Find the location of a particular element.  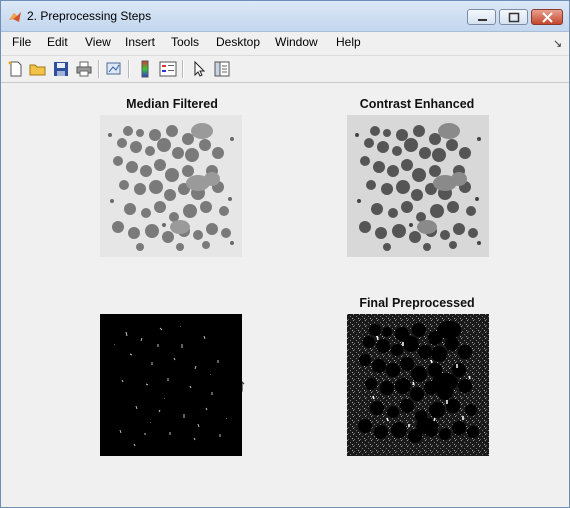

print-icon is located at coordinates (84, 69).